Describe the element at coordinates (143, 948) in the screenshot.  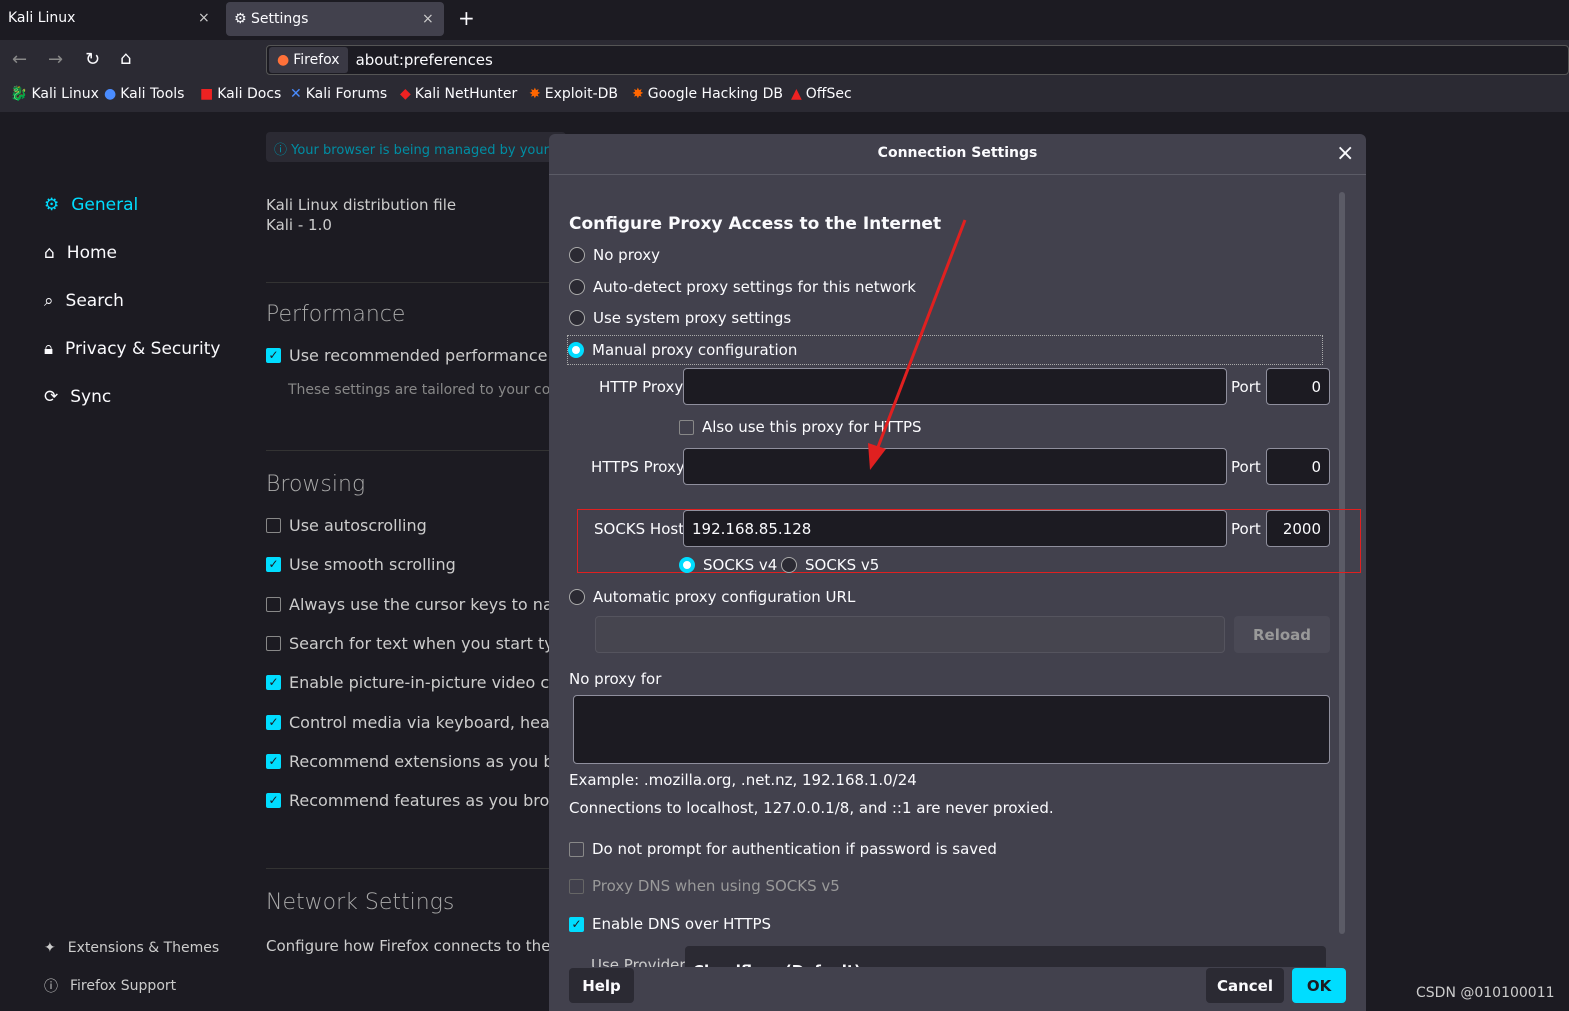
I see `sidebar-label: Extensions & Themes` at that location.